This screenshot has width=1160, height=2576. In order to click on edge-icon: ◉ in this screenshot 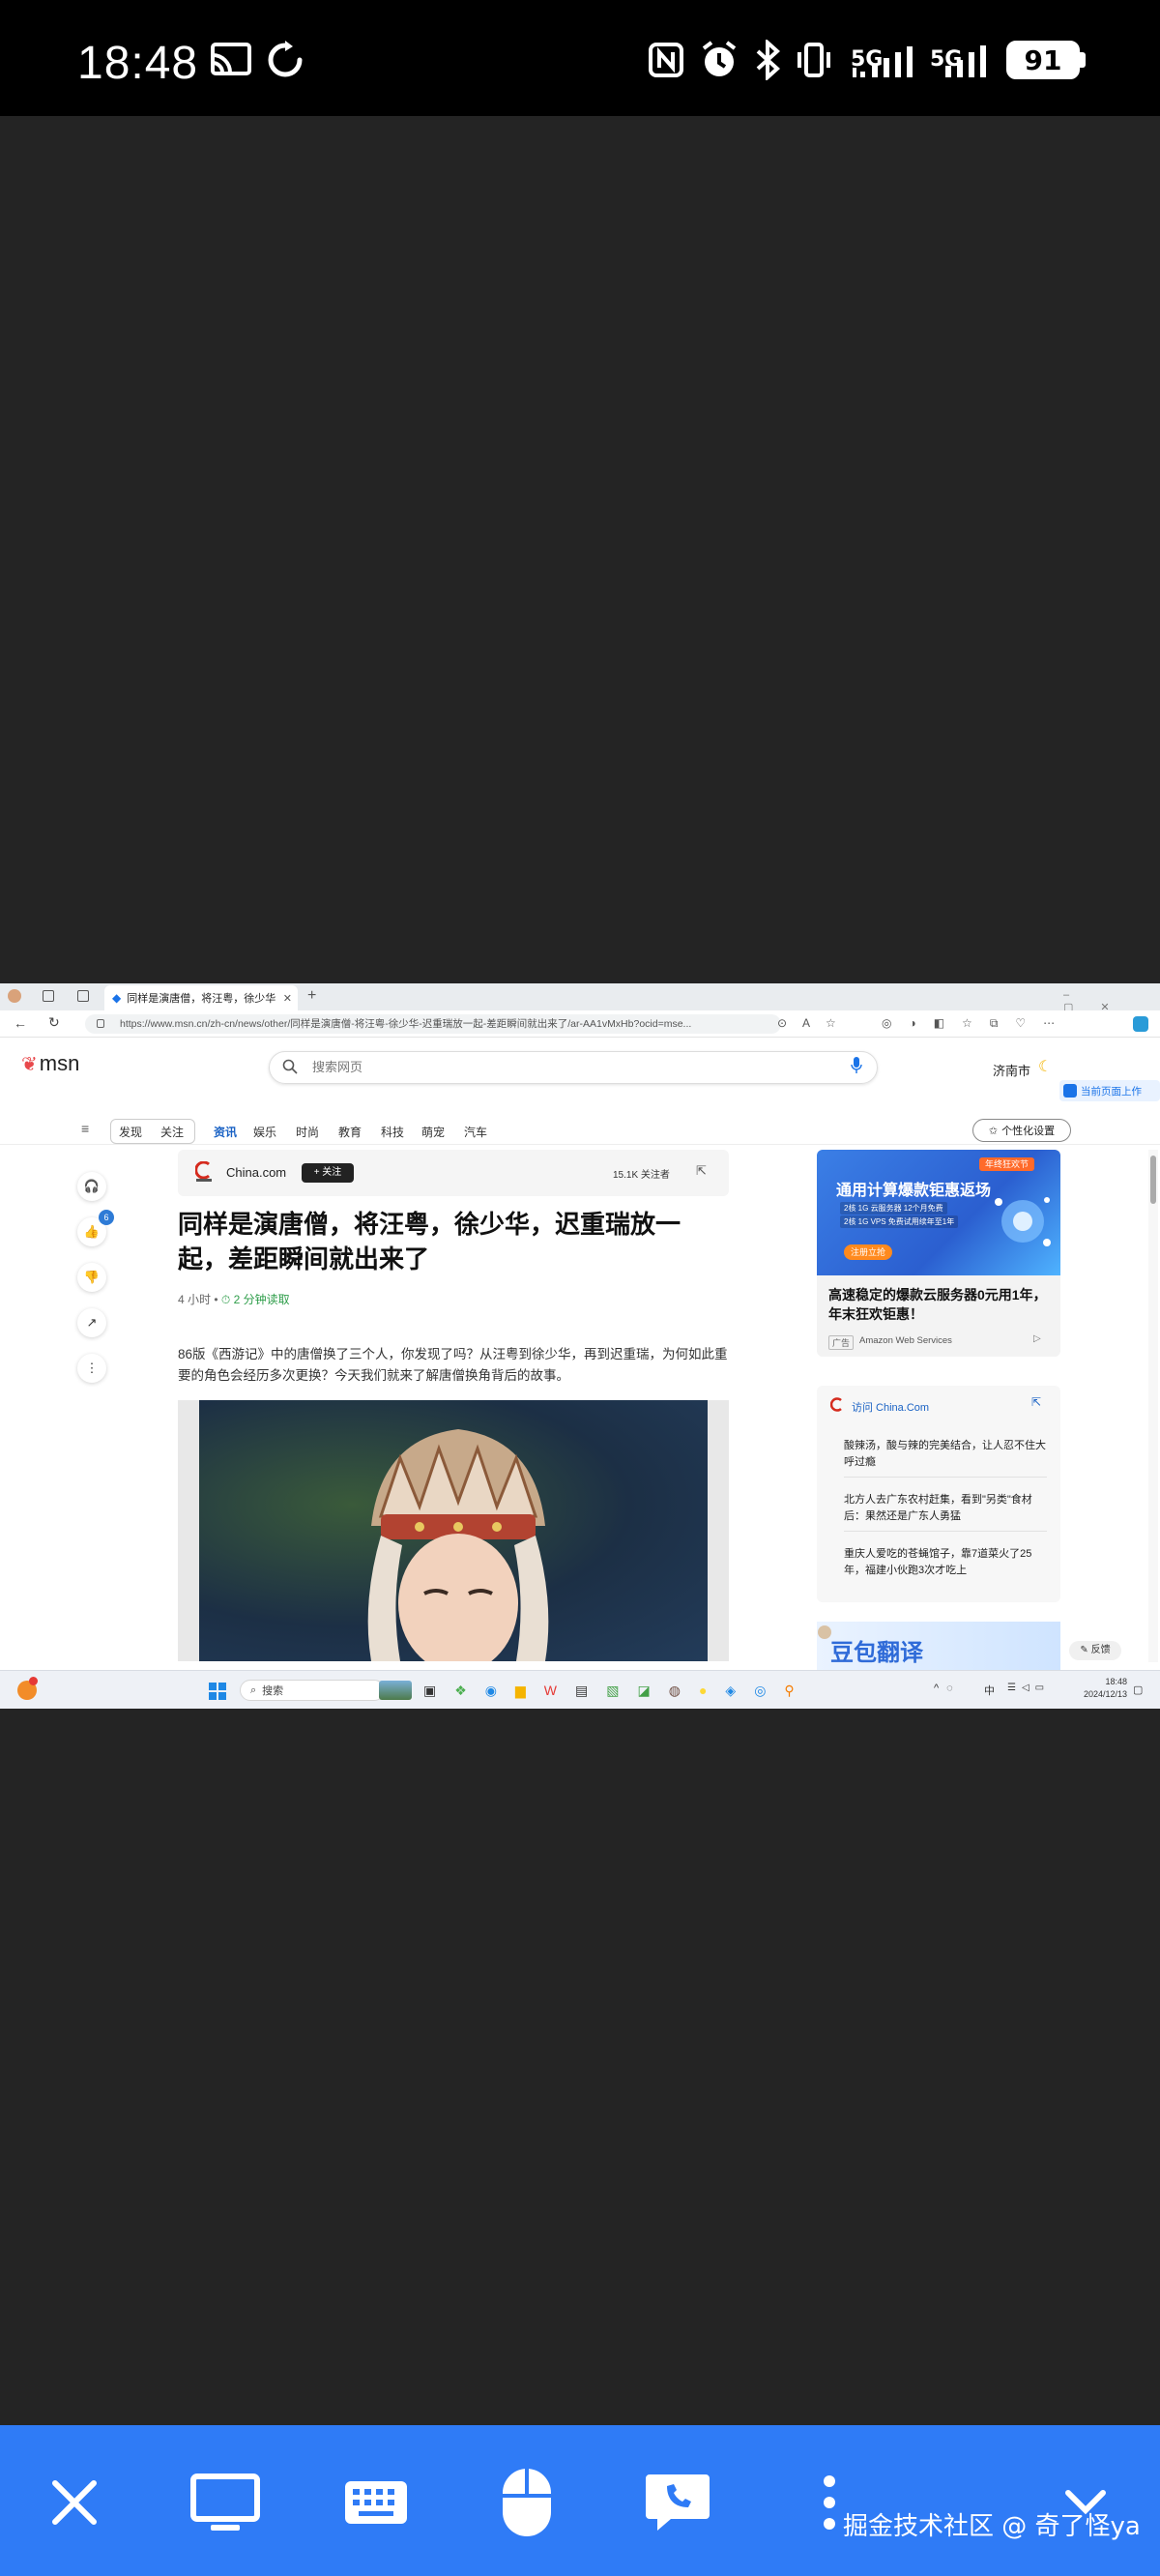, I will do `click(500, 1690)`.